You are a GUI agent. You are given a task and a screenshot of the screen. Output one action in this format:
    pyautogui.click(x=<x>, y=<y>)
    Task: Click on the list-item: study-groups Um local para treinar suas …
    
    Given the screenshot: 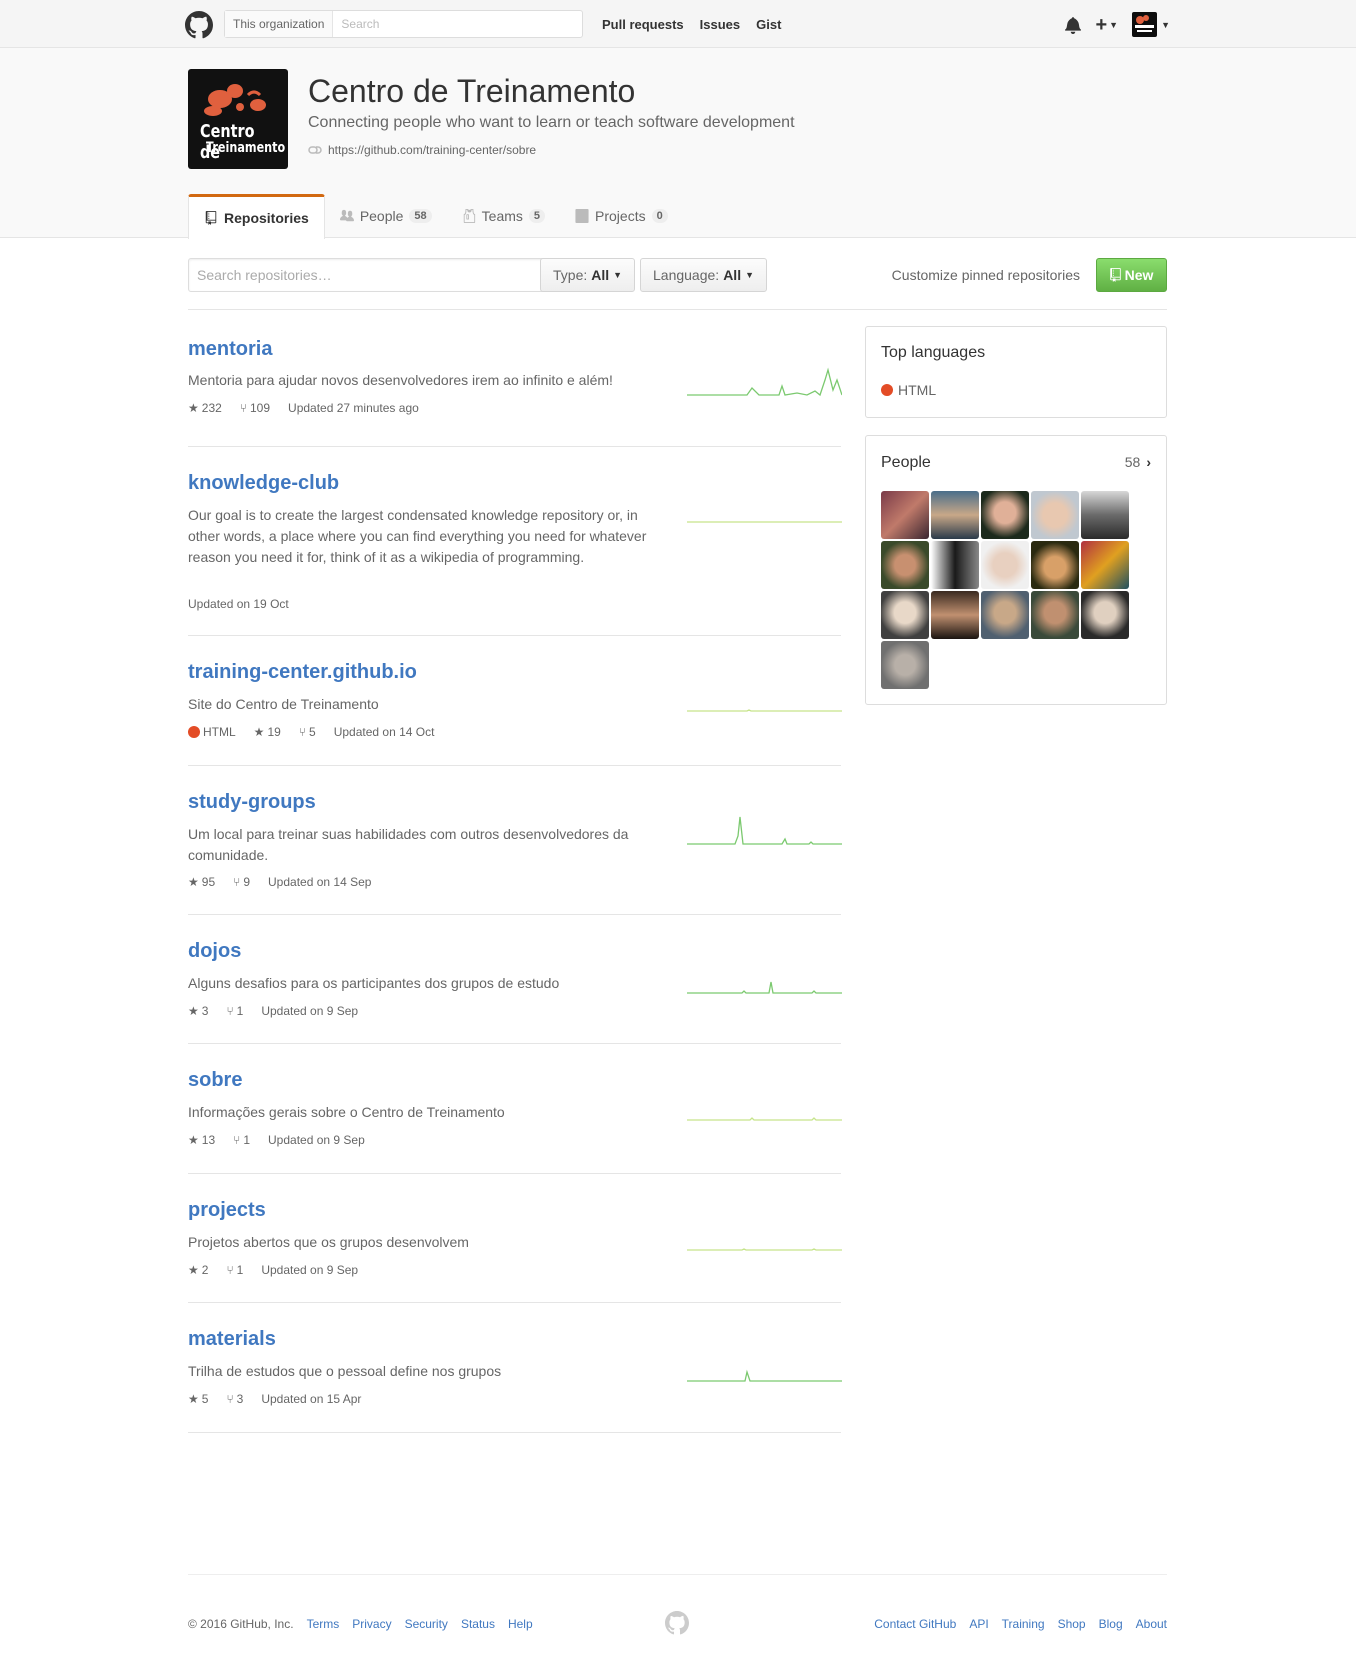 What is the action you would take?
    pyautogui.click(x=515, y=840)
    